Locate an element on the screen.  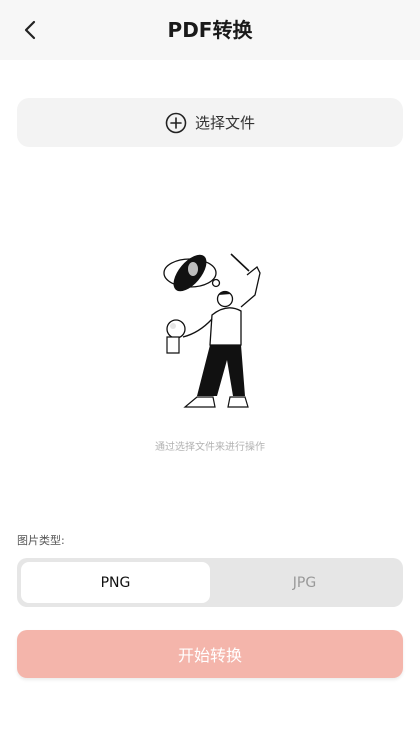
plus-circle-icon is located at coordinates (176, 122).